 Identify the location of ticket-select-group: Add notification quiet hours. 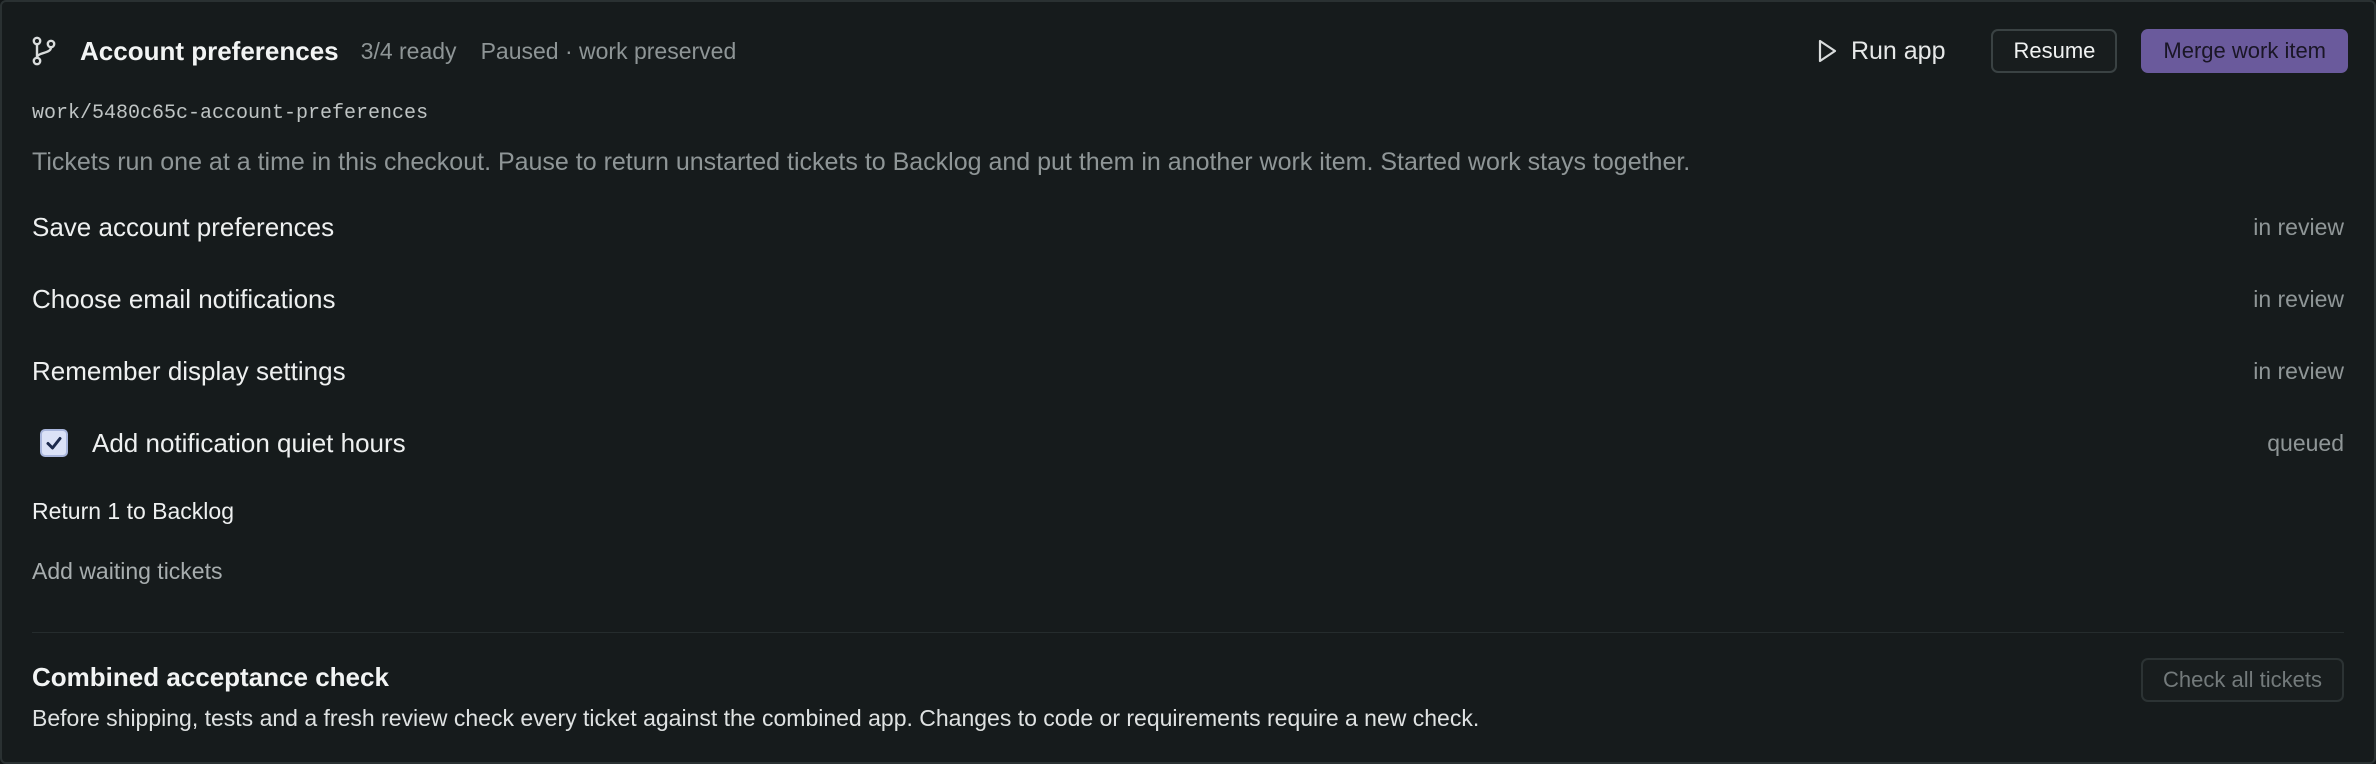
(219, 443).